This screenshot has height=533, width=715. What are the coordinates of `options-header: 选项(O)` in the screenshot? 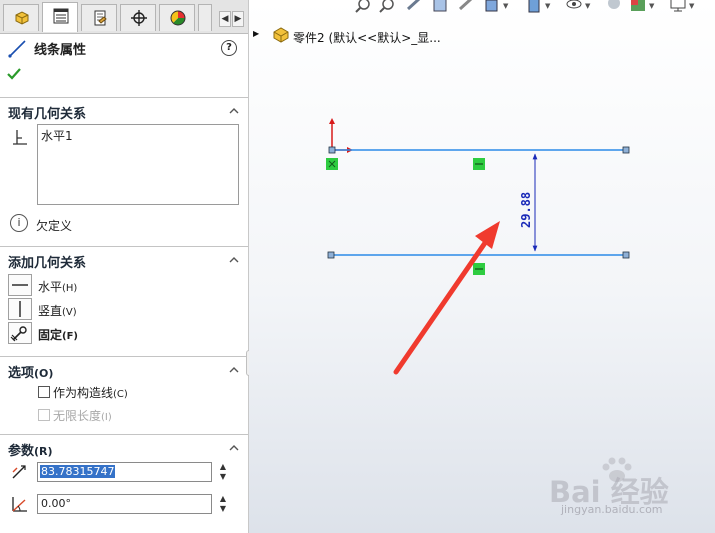 It's located at (30, 371).